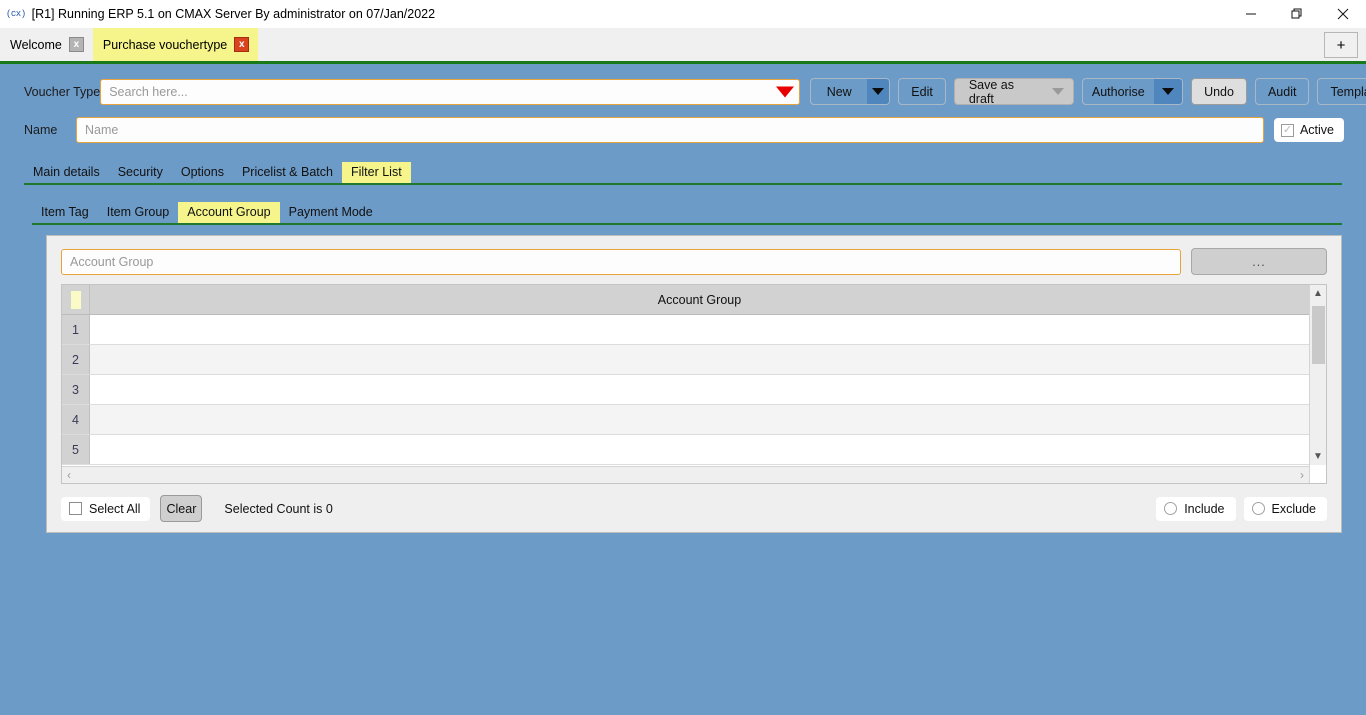 The width and height of the screenshot is (1366, 715). What do you see at coordinates (991, 91) in the screenshot?
I see `save-as-draft-label: Save as draft` at bounding box center [991, 91].